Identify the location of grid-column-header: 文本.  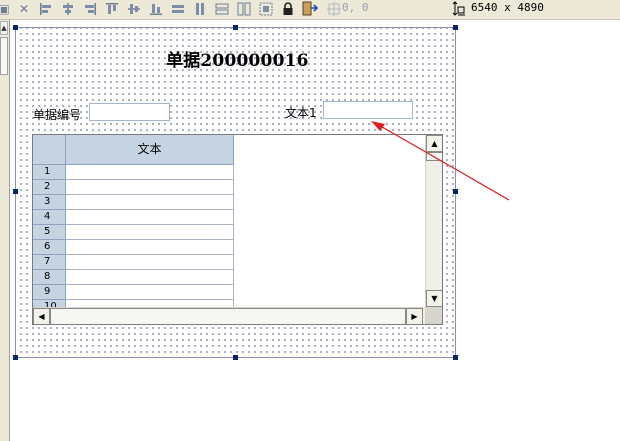
(150, 150).